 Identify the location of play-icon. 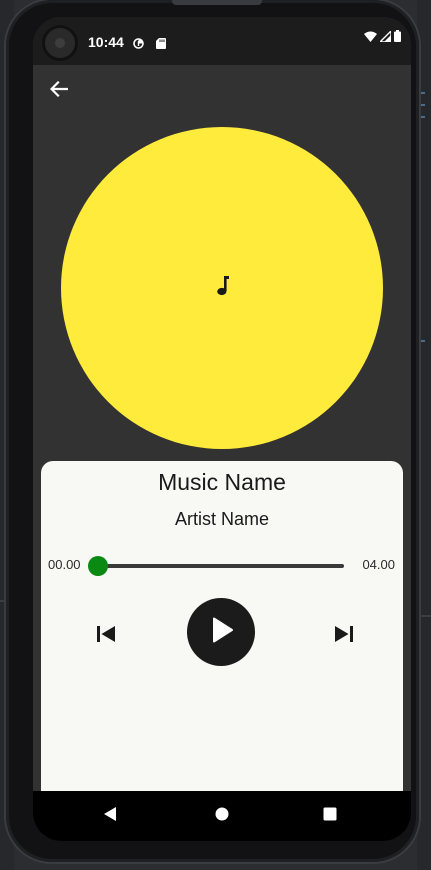
(221, 632).